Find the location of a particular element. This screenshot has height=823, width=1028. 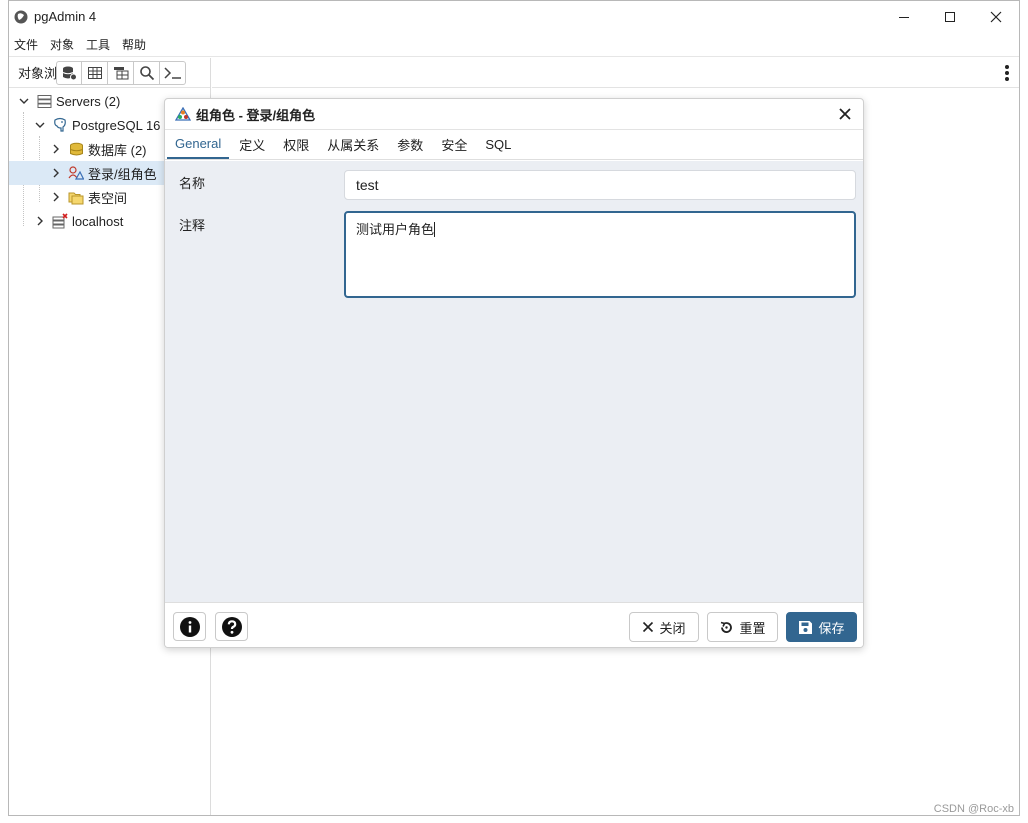

help-button is located at coordinates (231, 626).